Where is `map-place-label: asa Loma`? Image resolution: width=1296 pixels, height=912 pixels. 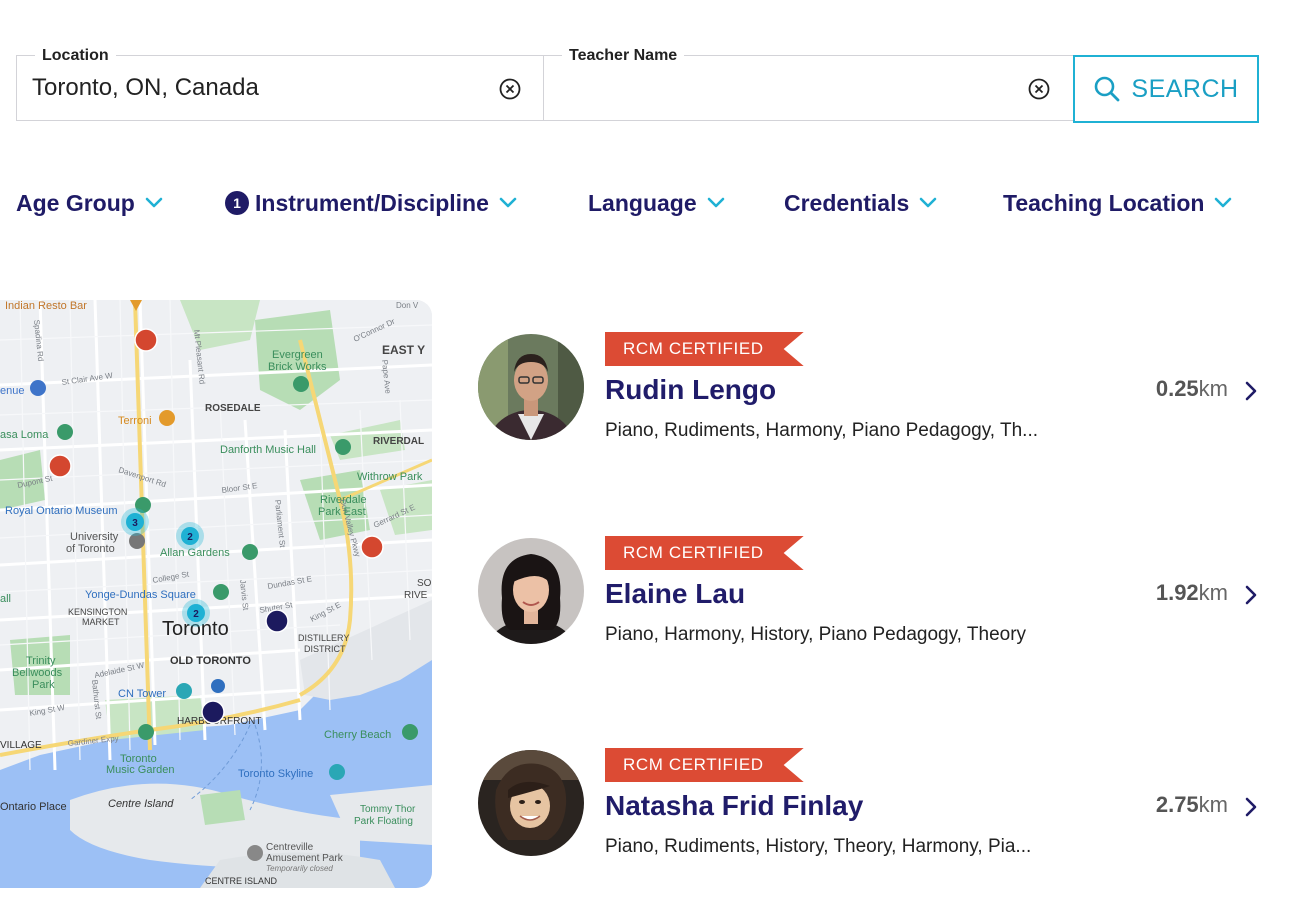
map-place-label: asa Loma is located at coordinates (24, 435).